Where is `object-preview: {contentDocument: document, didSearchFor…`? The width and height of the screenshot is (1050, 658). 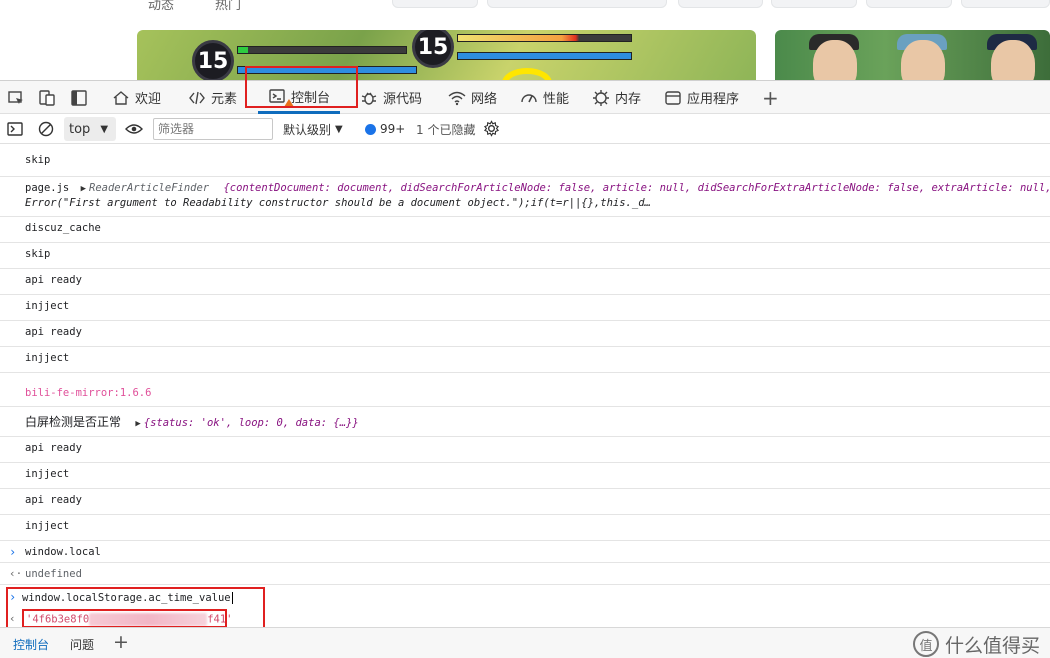
object-preview: {contentDocument: document, didSearchFor… is located at coordinates (636, 188).